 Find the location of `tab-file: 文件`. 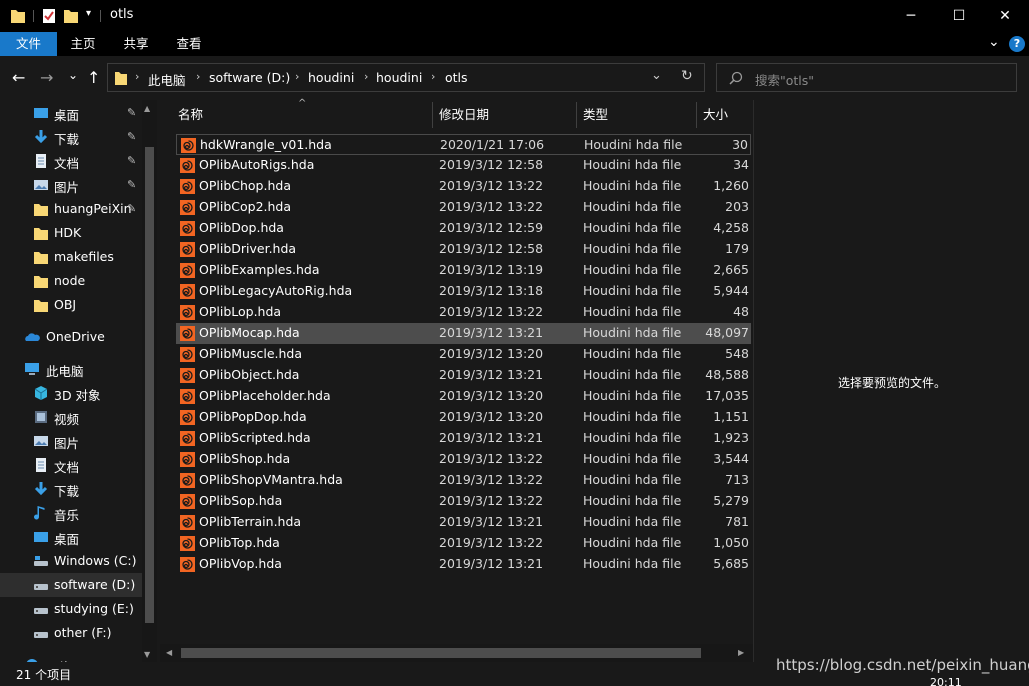

tab-file: 文件 is located at coordinates (28, 44).